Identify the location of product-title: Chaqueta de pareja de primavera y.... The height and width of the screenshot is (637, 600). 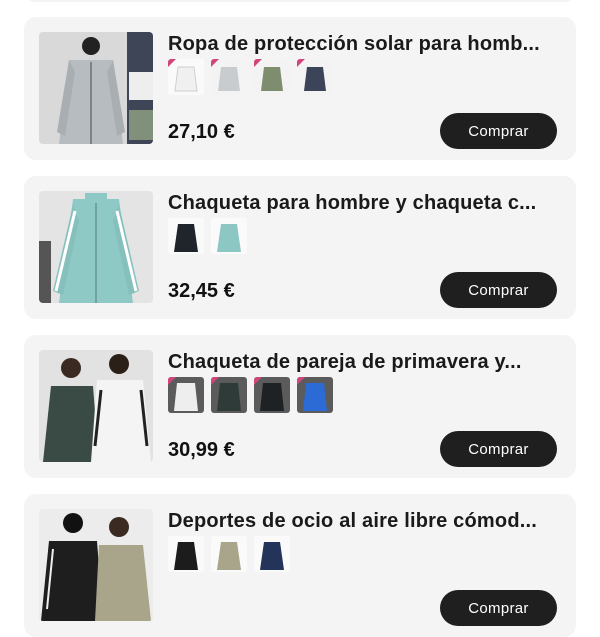
(364, 362).